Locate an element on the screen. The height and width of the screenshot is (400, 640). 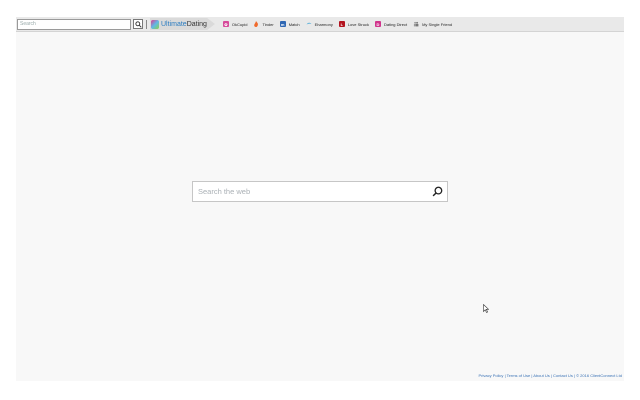
toolbar-link-label: Dating Direct is located at coordinates (395, 24).